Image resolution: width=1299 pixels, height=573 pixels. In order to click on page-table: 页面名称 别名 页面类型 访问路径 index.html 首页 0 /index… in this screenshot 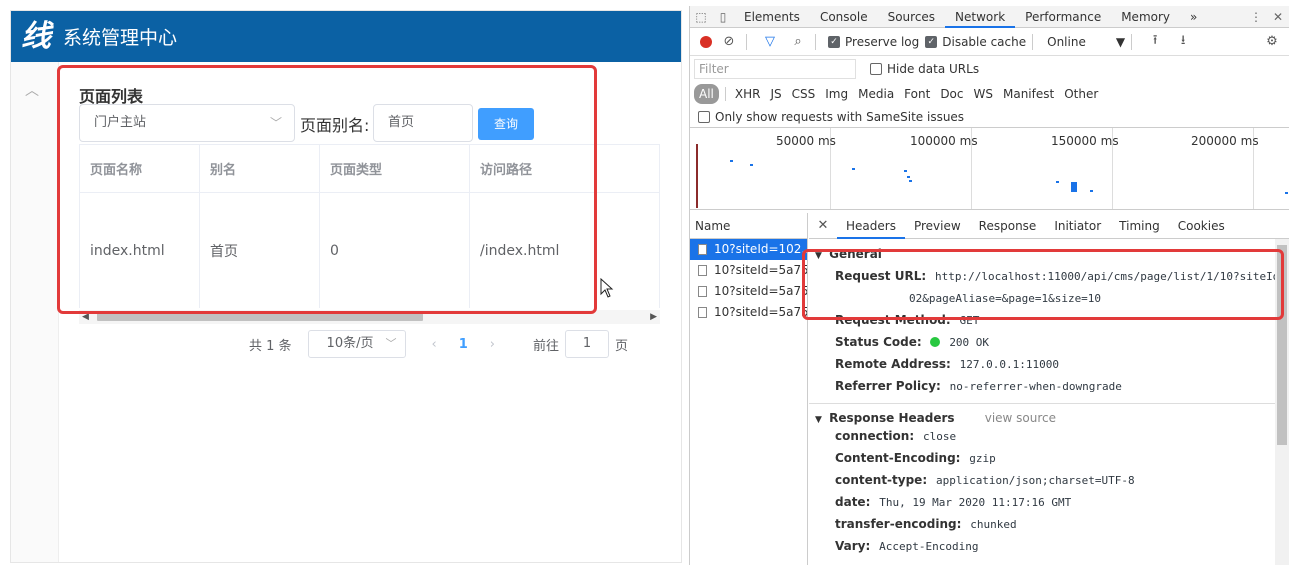, I will do `click(369, 226)`.